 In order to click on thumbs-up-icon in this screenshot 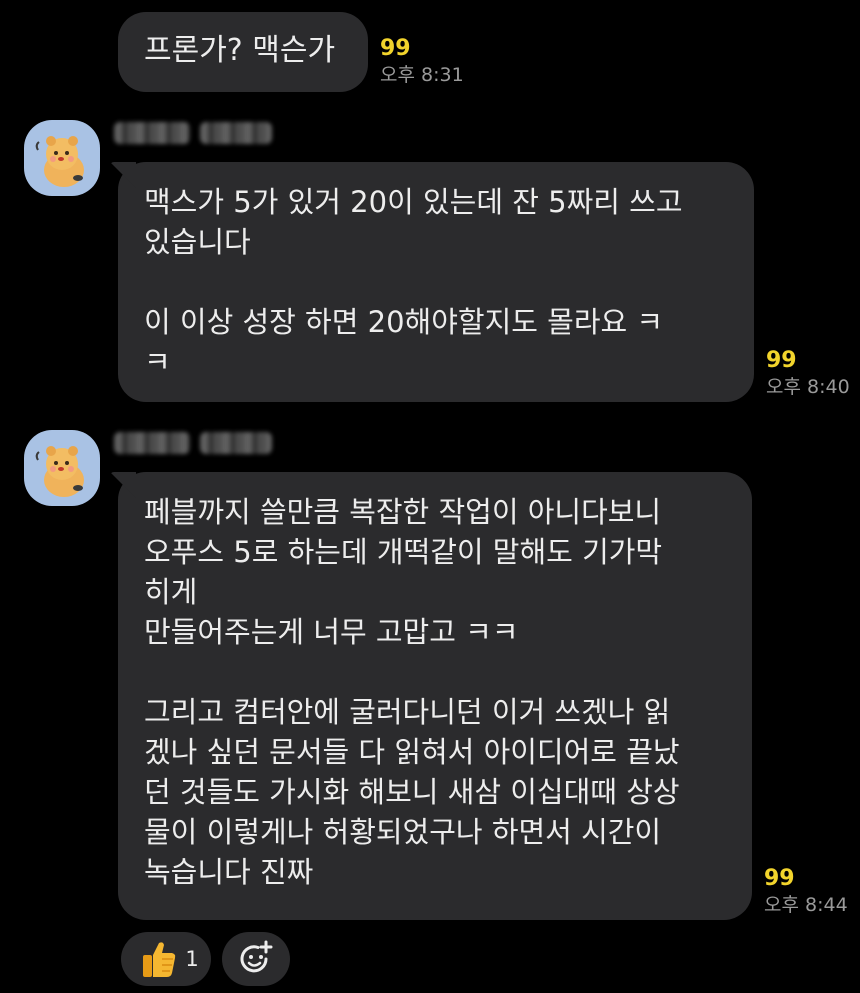, I will do `click(159, 959)`.